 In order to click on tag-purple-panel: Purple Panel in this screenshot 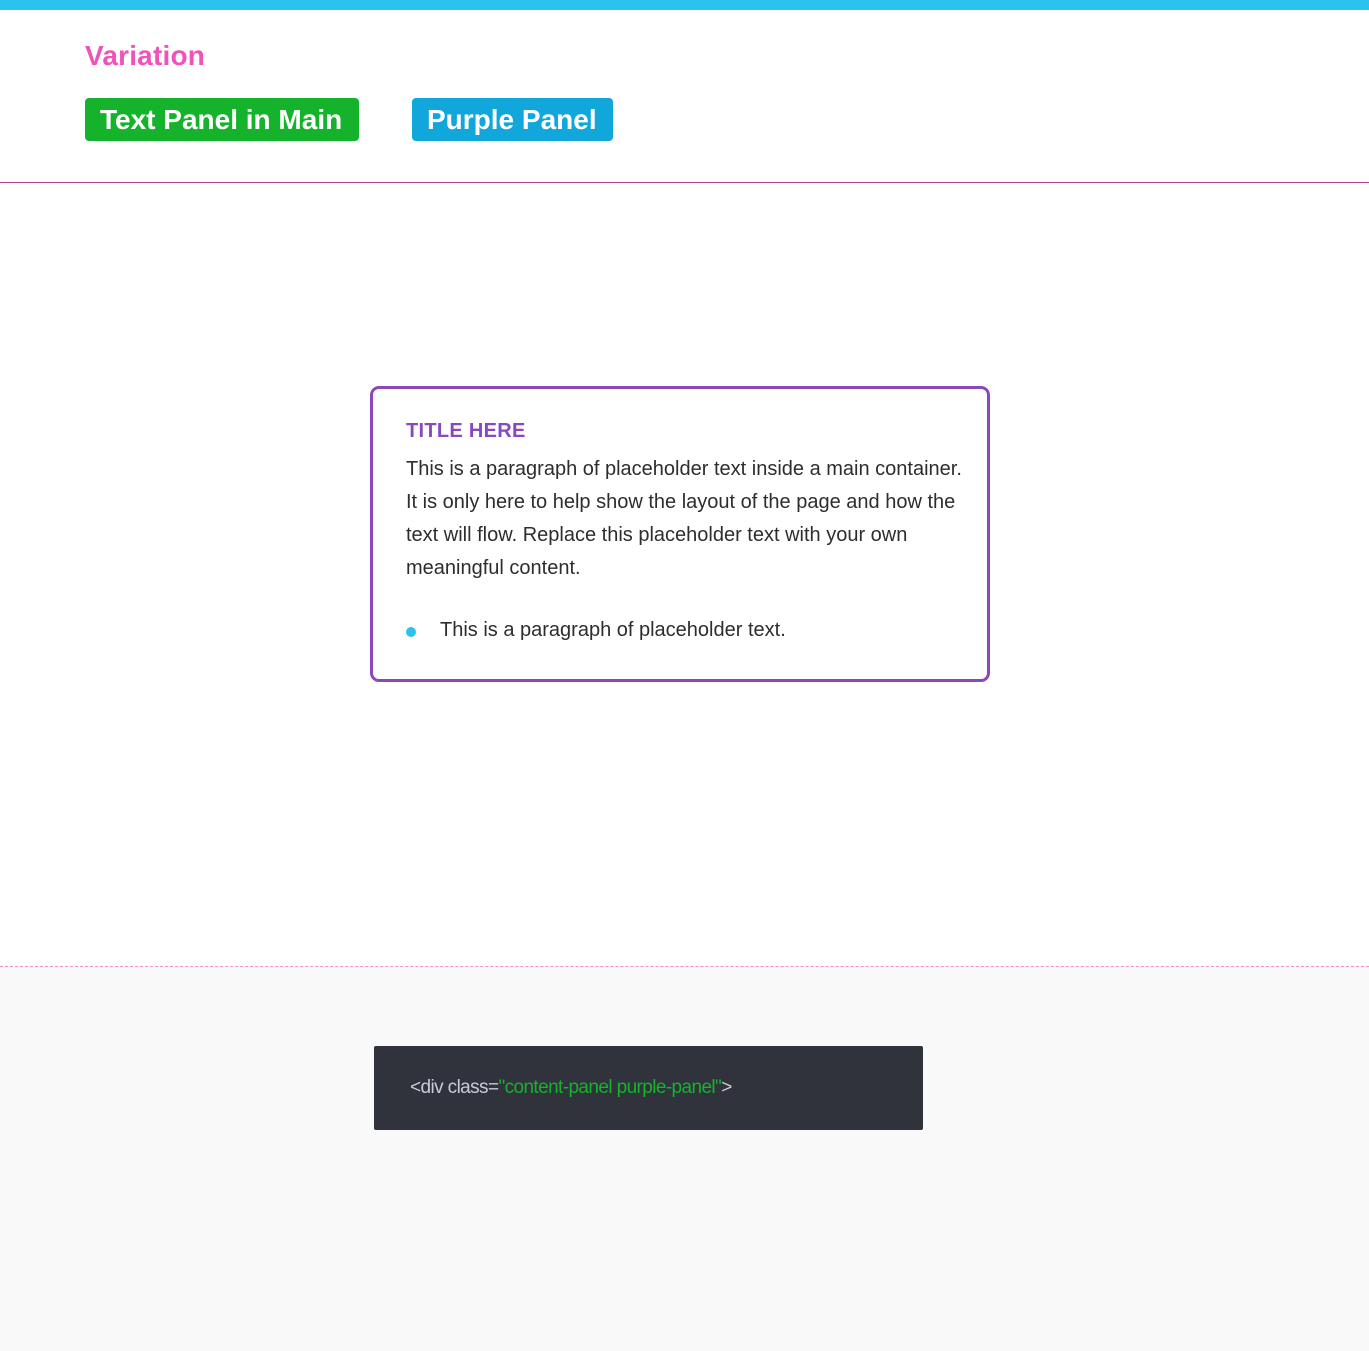, I will do `click(512, 119)`.